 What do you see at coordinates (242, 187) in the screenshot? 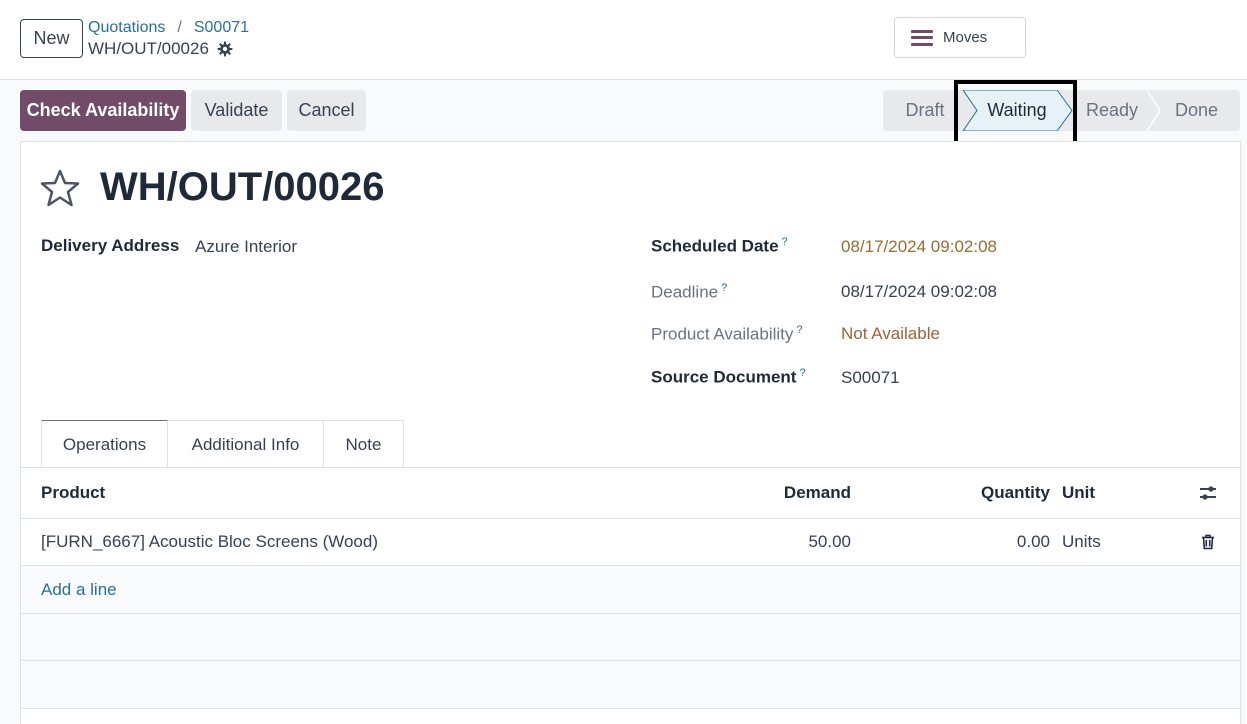
I see `record-title: WH/OUT/00026` at bounding box center [242, 187].